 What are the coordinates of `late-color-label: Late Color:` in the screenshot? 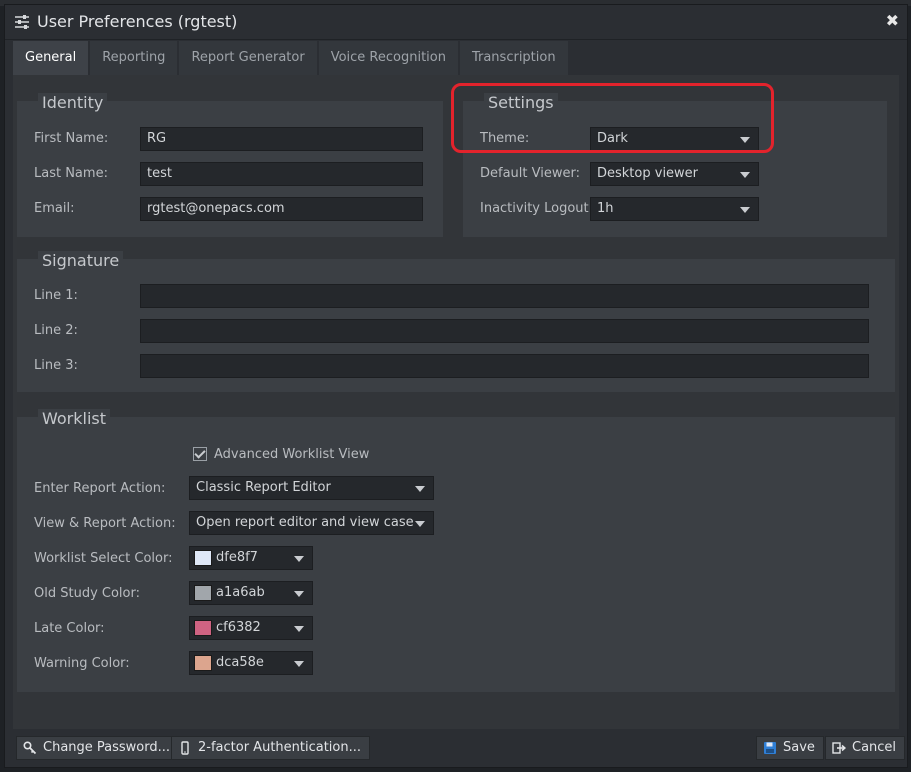 It's located at (69, 628).